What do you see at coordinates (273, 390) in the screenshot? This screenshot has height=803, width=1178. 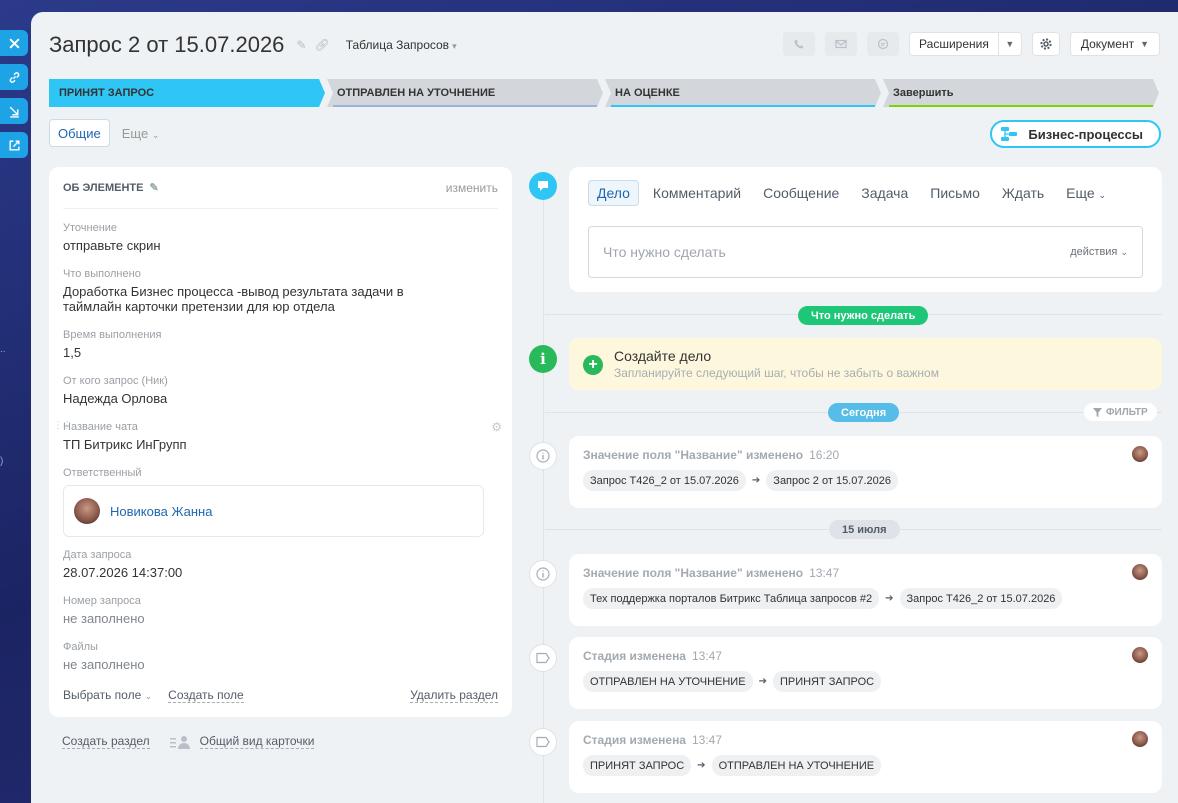 I see `field-requester: От кого запрос (Ник) Надежда Орлова` at bounding box center [273, 390].